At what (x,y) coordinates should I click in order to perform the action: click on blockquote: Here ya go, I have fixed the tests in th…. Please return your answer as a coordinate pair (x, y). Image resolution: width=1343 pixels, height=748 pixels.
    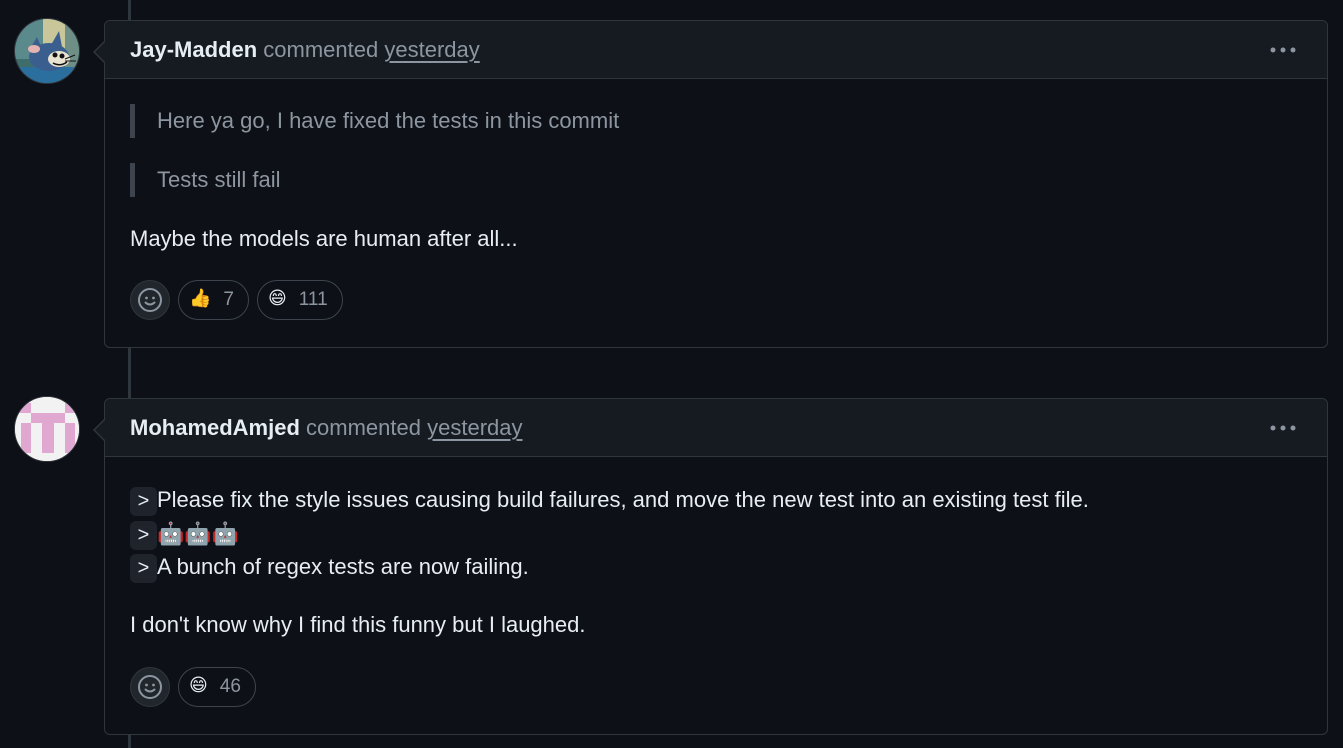
    Looking at the image, I should click on (374, 121).